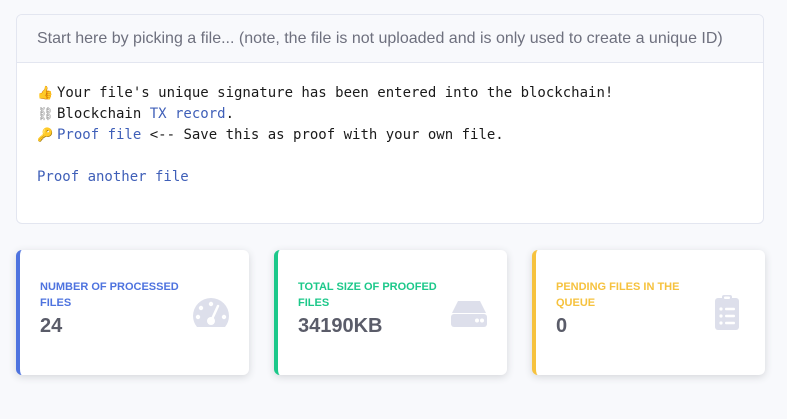  I want to click on tx-prefix: Blockchain, so click(103, 114).